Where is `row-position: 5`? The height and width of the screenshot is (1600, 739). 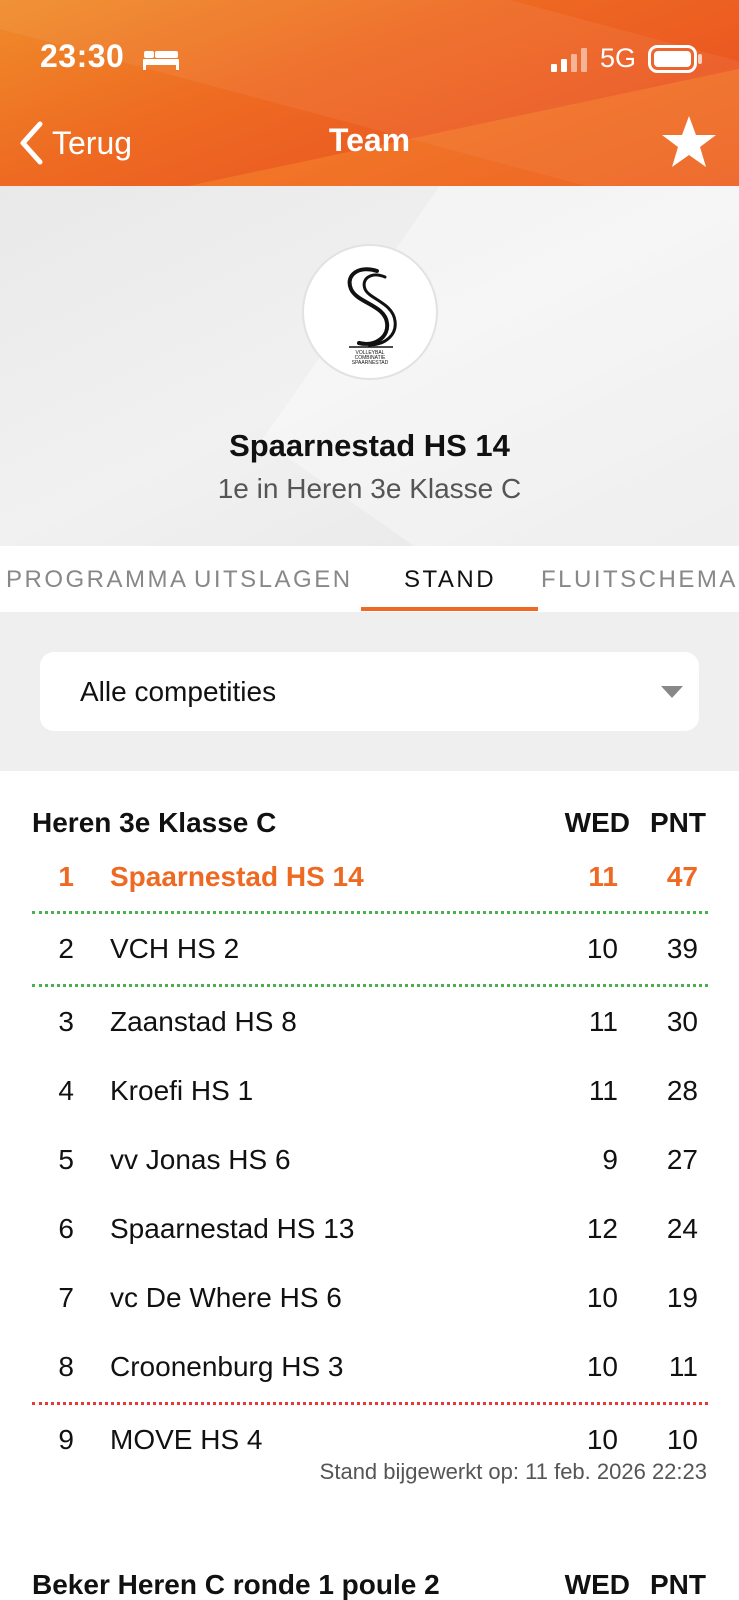 row-position: 5 is located at coordinates (66, 1159).